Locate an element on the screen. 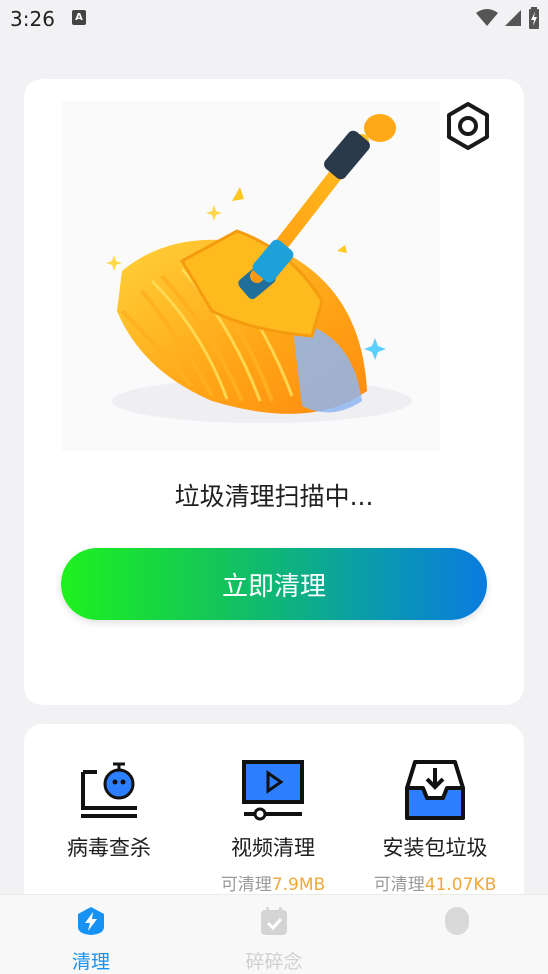 The width and height of the screenshot is (548, 974). signal-icon is located at coordinates (513, 18).